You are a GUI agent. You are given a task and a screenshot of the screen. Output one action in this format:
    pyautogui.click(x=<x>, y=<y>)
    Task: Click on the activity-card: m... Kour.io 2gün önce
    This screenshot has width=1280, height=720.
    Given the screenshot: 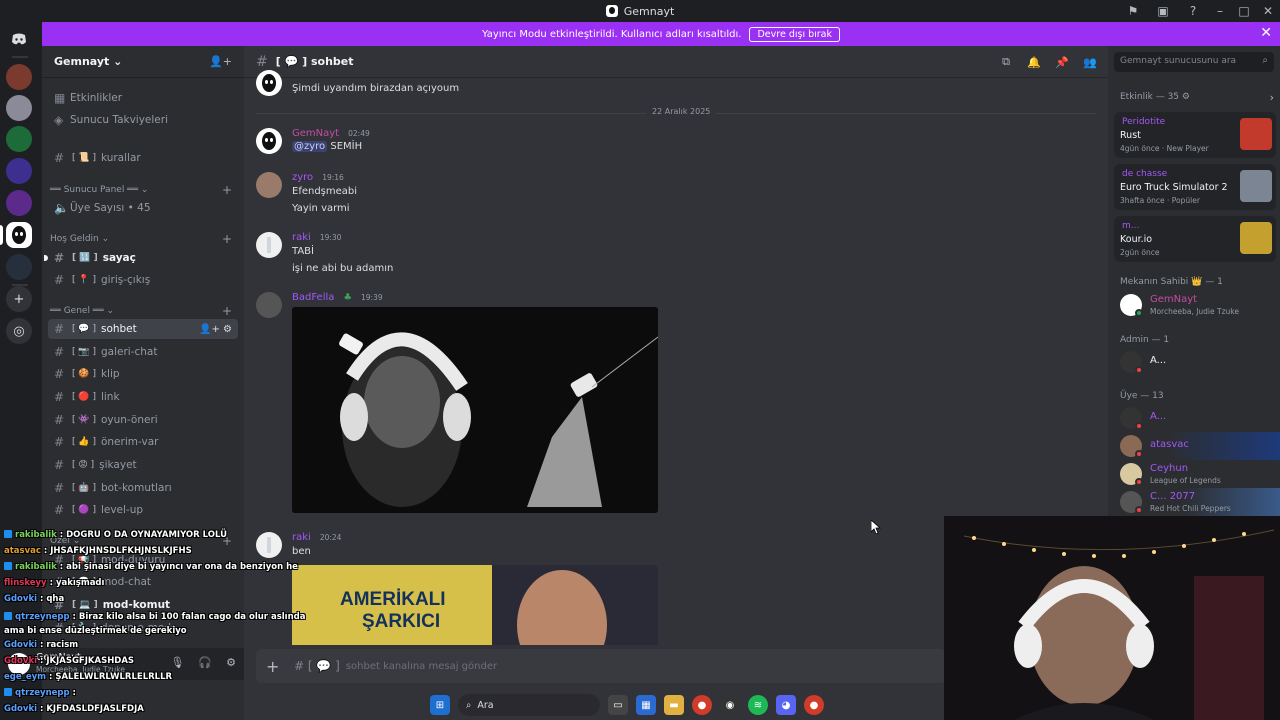 What is the action you would take?
    pyautogui.click(x=1195, y=239)
    